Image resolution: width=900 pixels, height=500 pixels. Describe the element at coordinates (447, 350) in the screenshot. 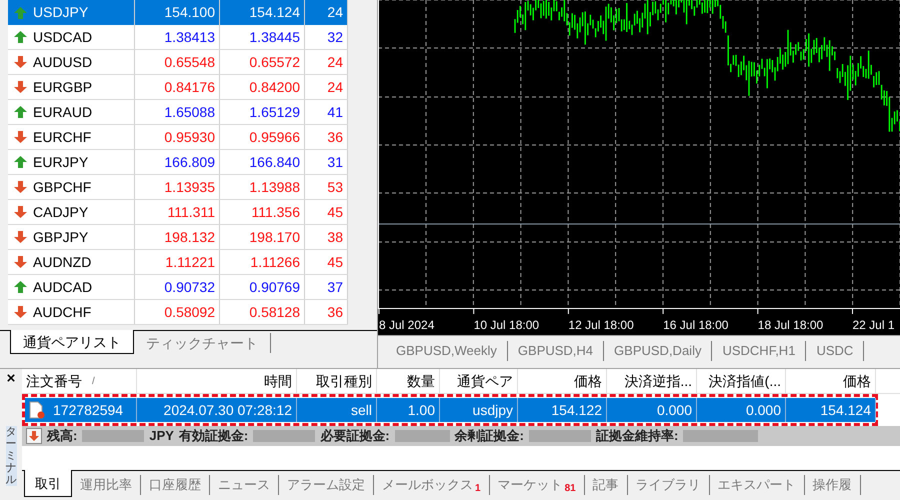

I see `tab: GBPUSD,Weekly` at that location.